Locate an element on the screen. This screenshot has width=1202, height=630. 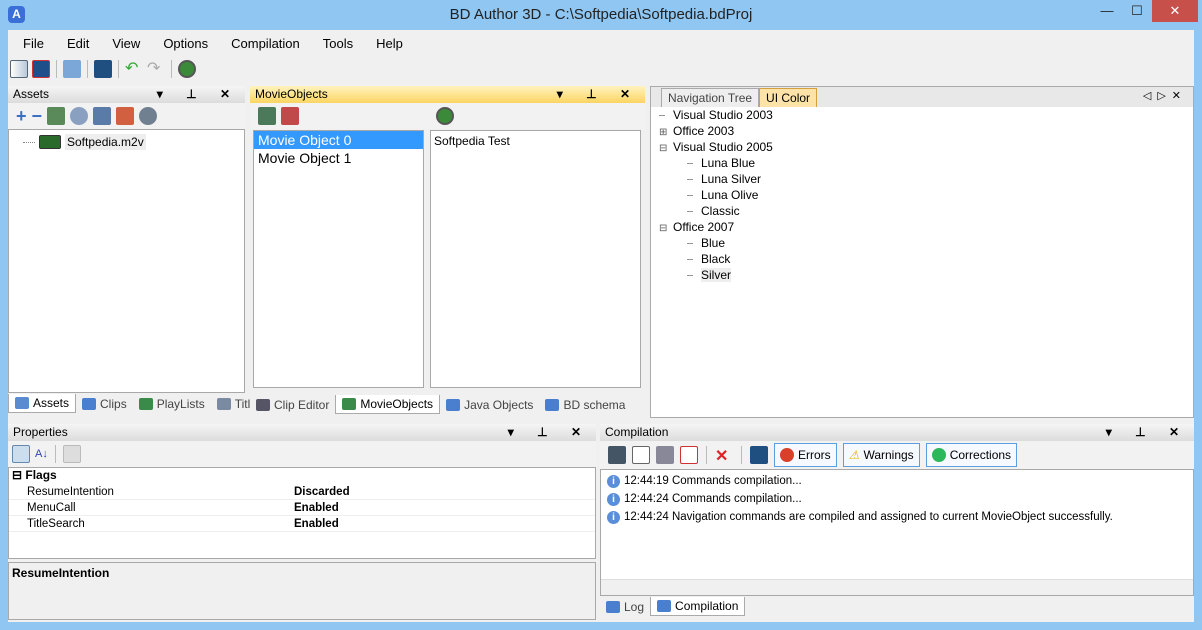
property-row: ResumeIntention Discarded is located at coordinates (302, 492).